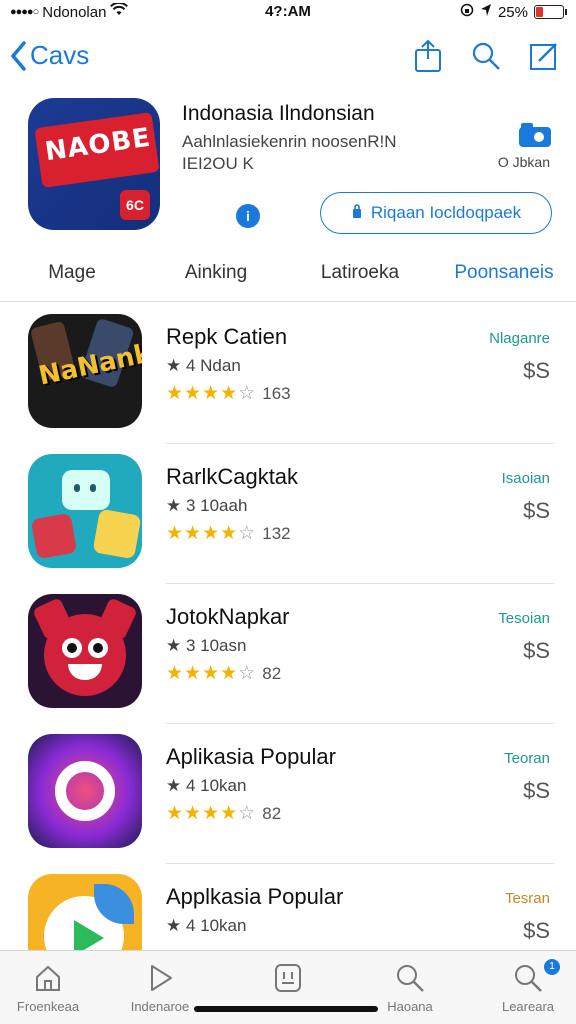  I want to click on app-category: Nlaganre, so click(519, 338).